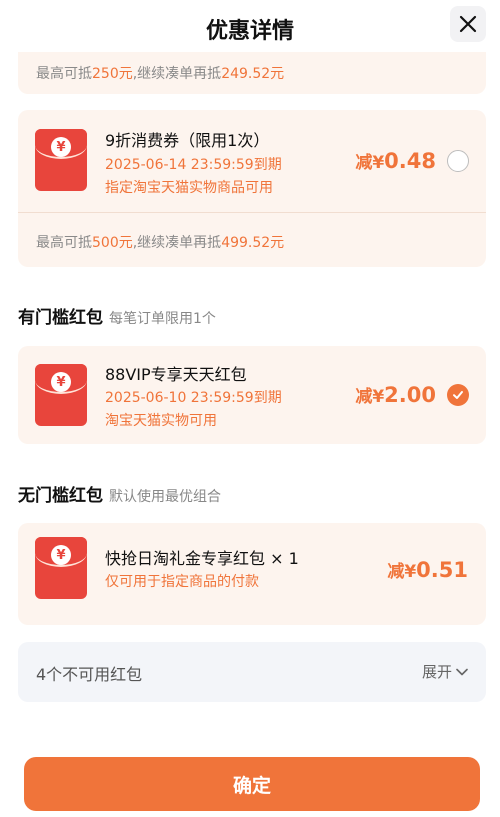 The width and height of the screenshot is (500, 817). I want to click on close-button, so click(468, 24).